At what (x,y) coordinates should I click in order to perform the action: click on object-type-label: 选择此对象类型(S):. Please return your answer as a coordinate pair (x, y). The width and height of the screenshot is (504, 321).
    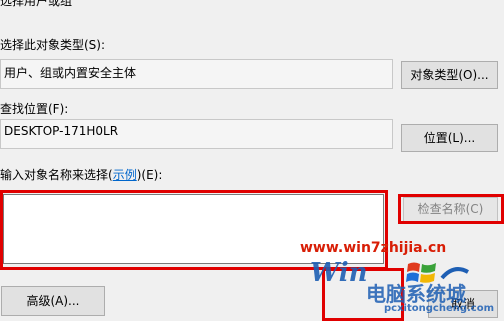
    Looking at the image, I should click on (53, 45).